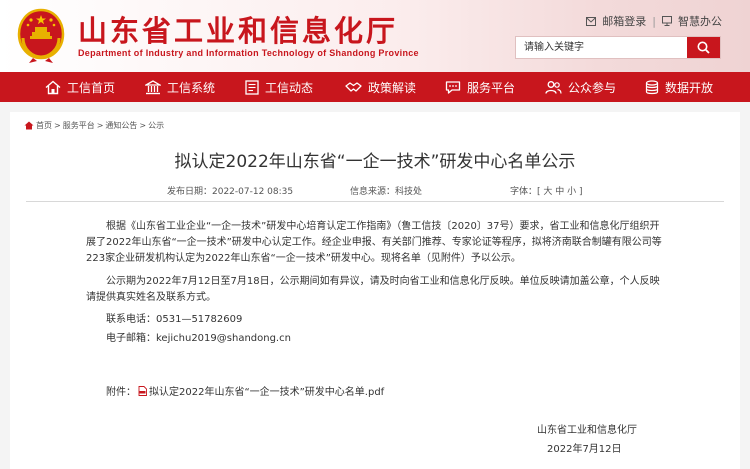  What do you see at coordinates (198, 338) in the screenshot?
I see `contact-email: 电子邮箱：kejichu2019@shandong.cn` at bounding box center [198, 338].